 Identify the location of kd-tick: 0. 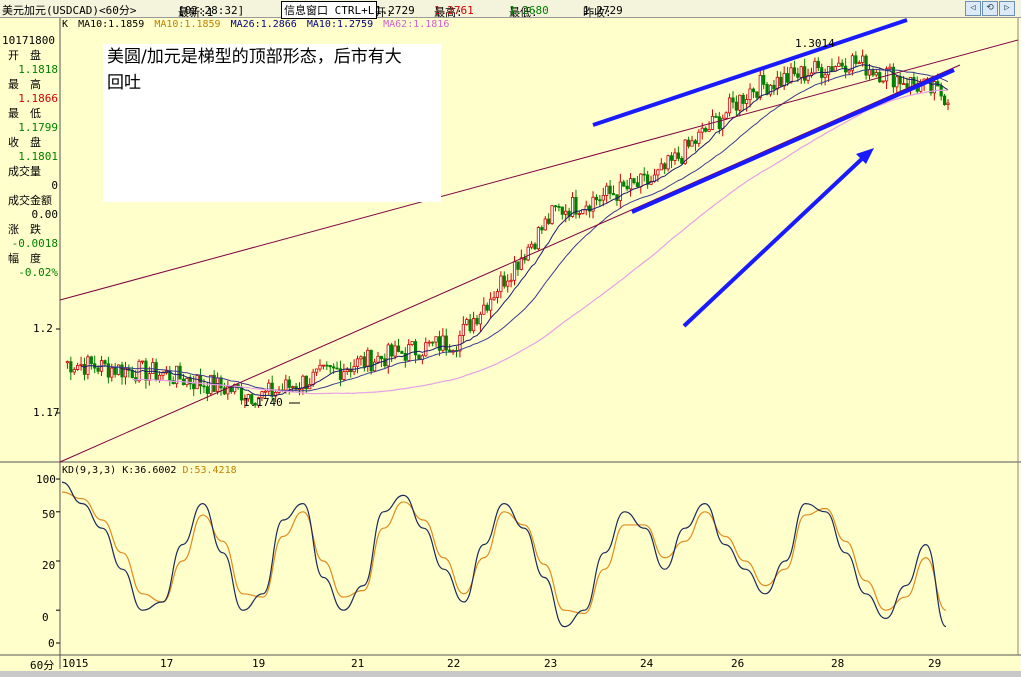
(45, 617).